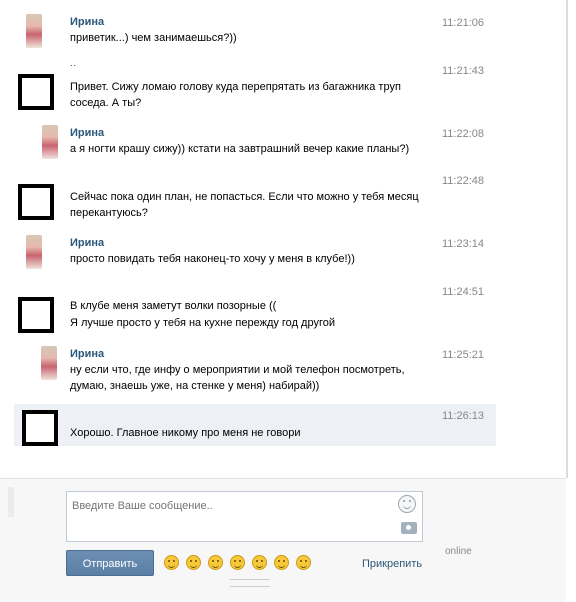 This screenshot has height=602, width=576. Describe the element at coordinates (110, 563) in the screenshot. I see `send-button: Отправить` at that location.